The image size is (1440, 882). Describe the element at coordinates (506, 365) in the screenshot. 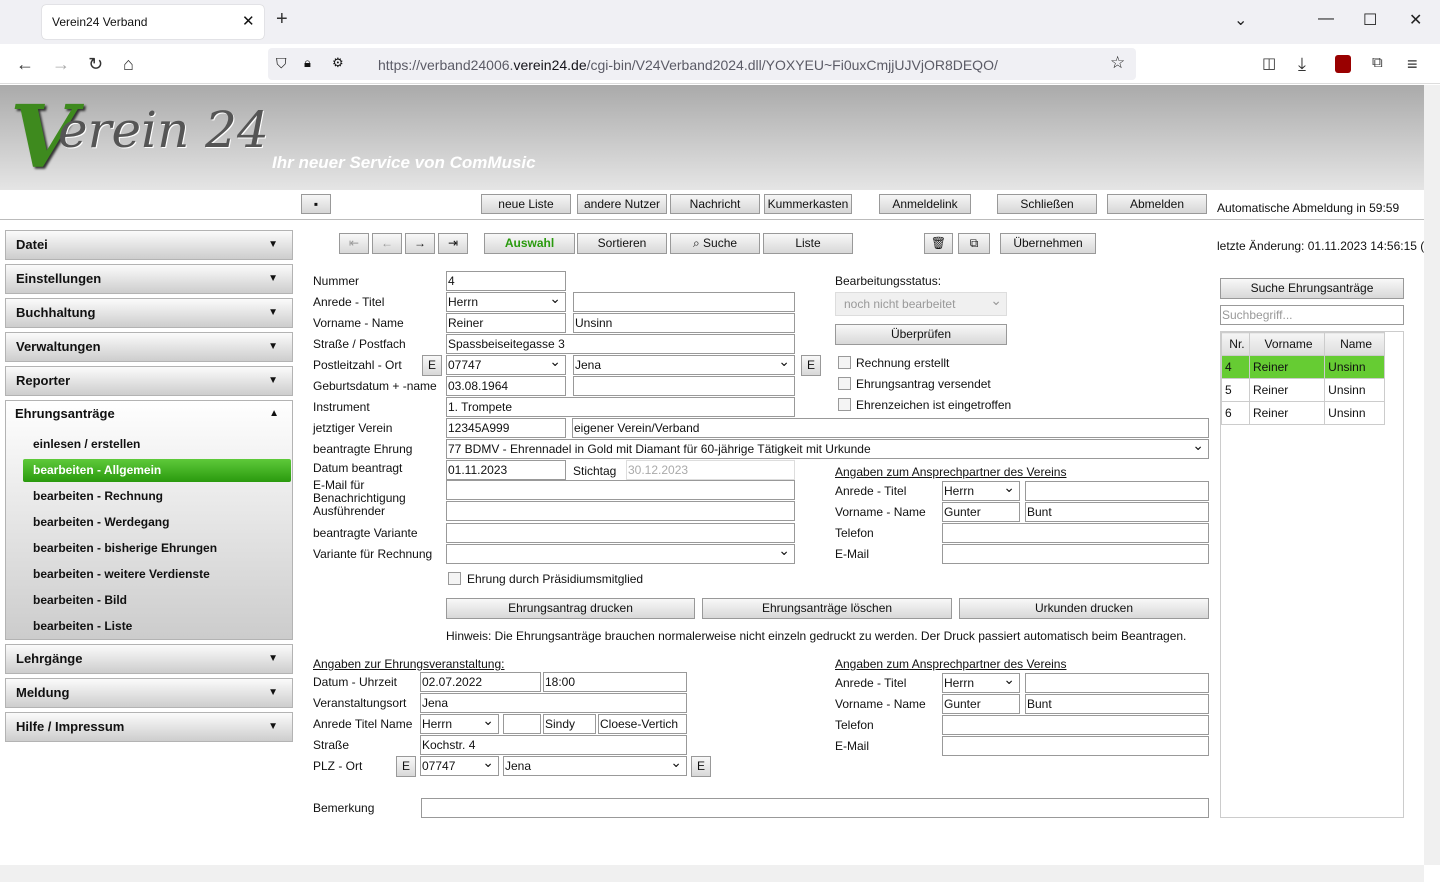

I see `zip-select: 07747` at that location.